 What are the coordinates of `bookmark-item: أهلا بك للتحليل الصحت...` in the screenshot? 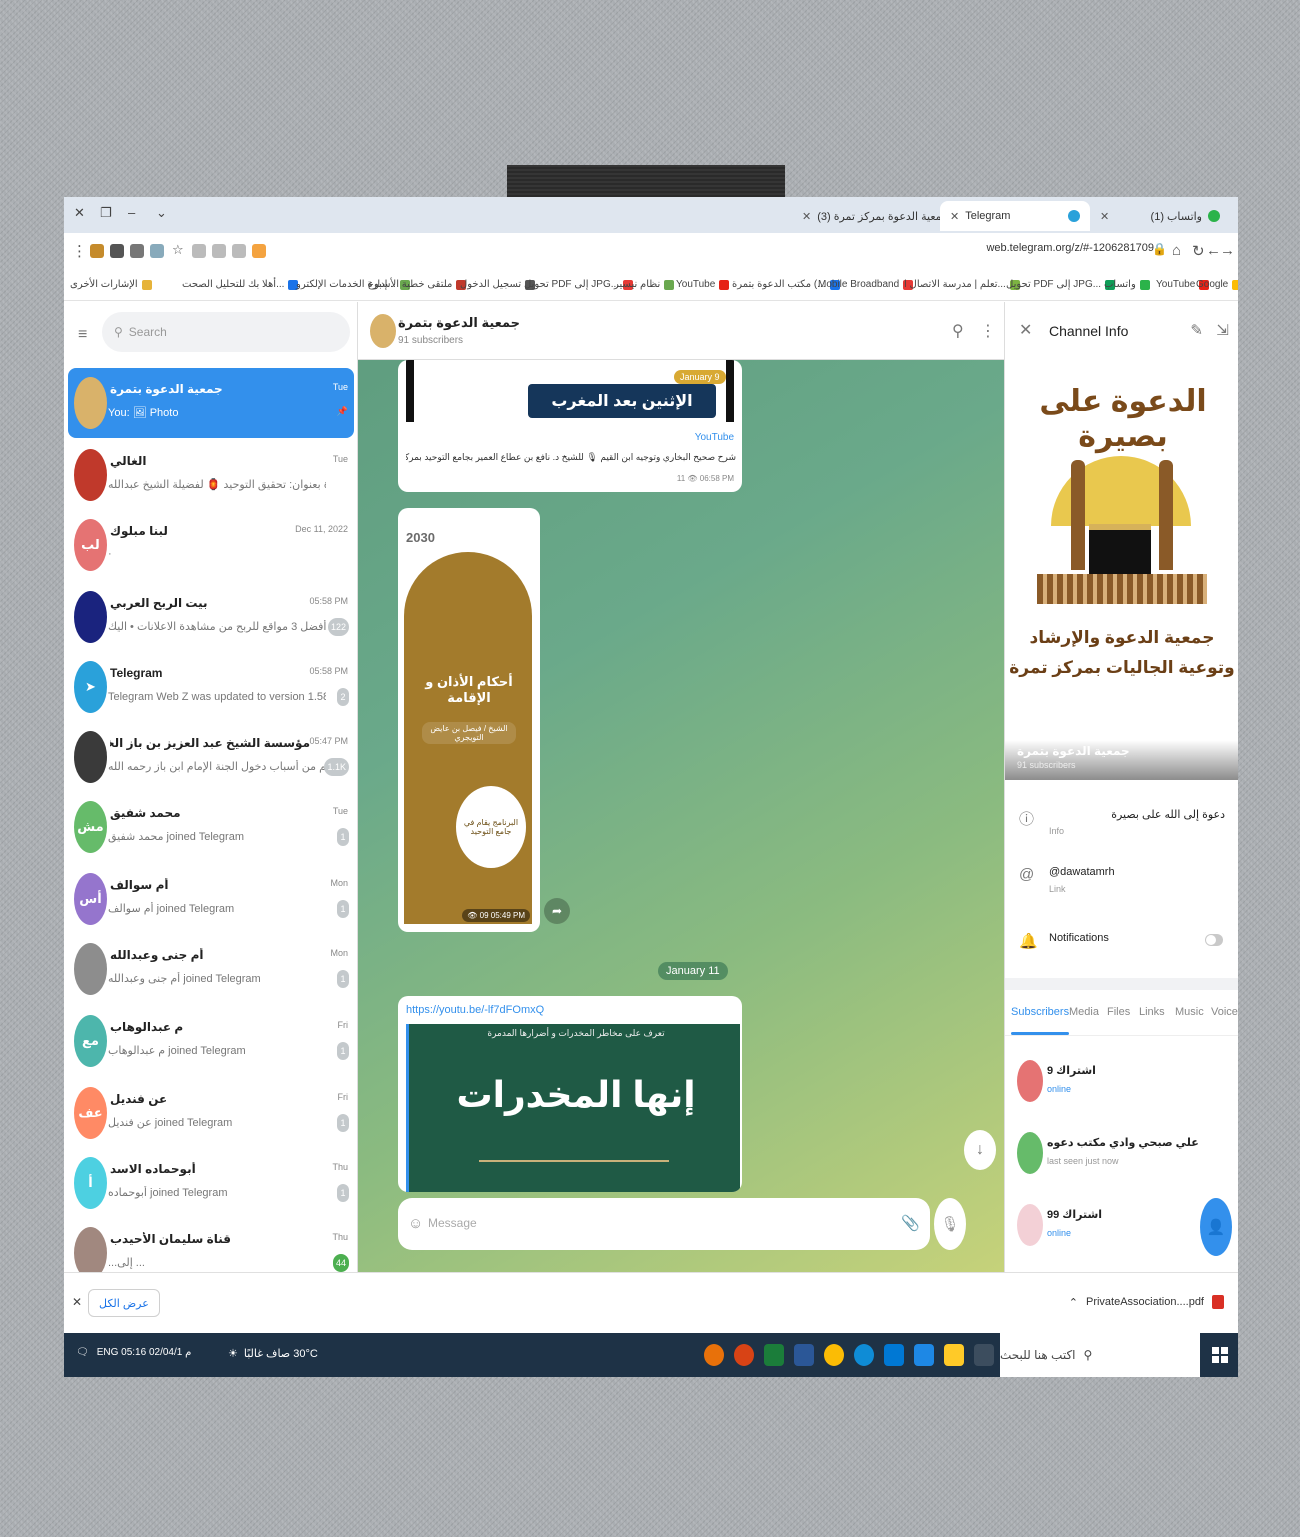 It's located at (240, 284).